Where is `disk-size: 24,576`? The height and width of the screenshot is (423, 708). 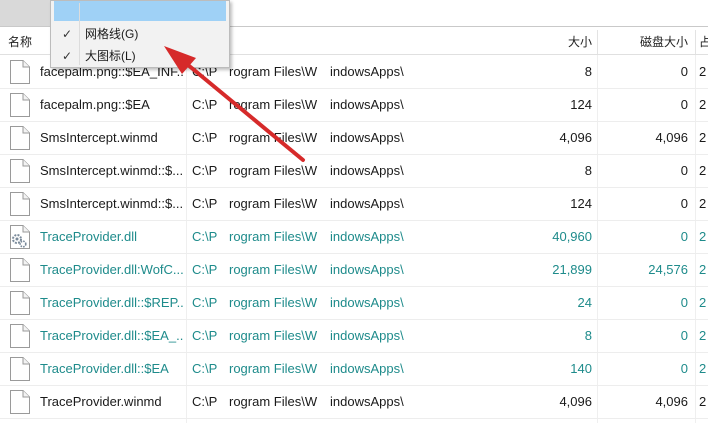 disk-size: 24,576 is located at coordinates (668, 269).